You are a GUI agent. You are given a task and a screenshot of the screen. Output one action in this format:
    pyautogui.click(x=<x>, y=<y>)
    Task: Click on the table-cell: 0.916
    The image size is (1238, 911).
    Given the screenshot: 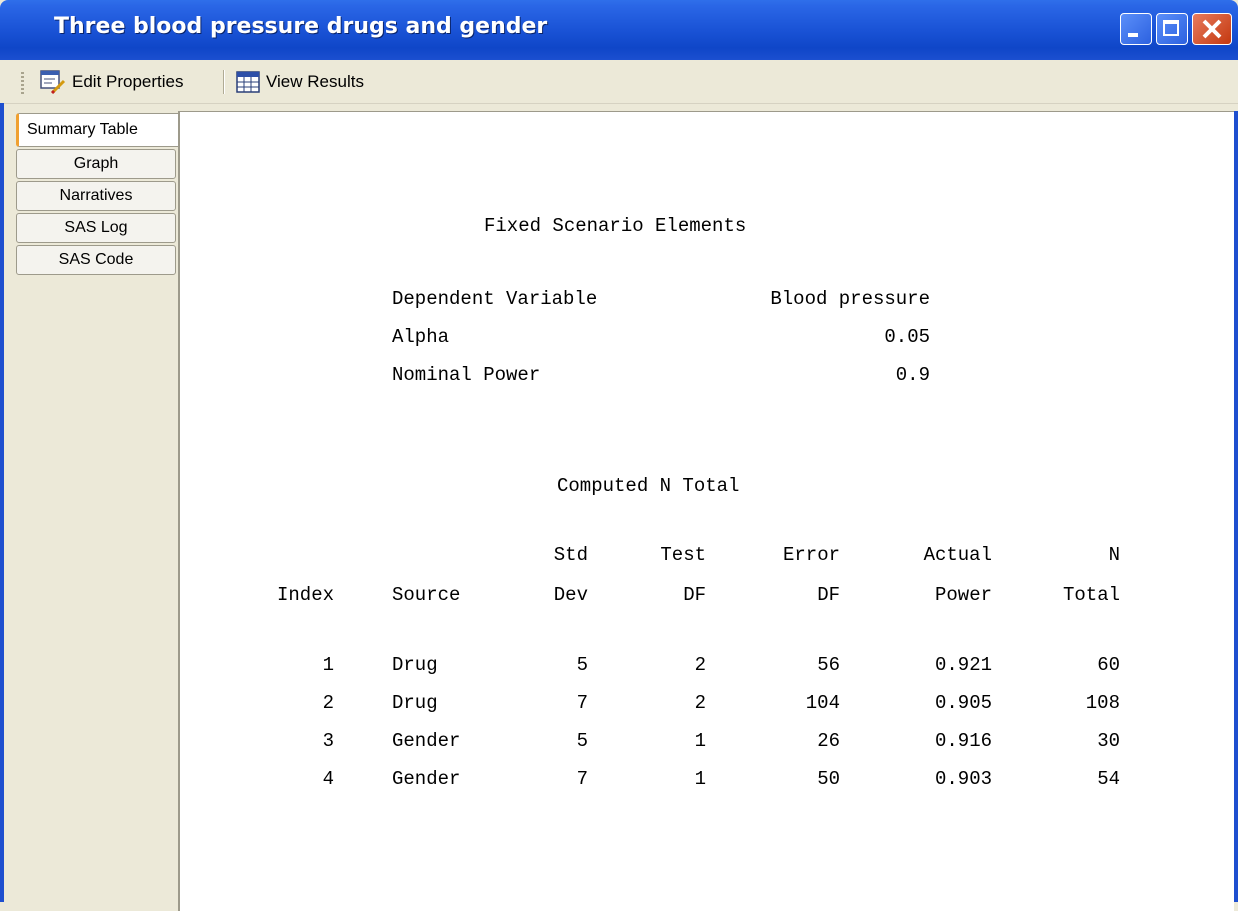 What is the action you would take?
    pyautogui.click(x=963, y=741)
    